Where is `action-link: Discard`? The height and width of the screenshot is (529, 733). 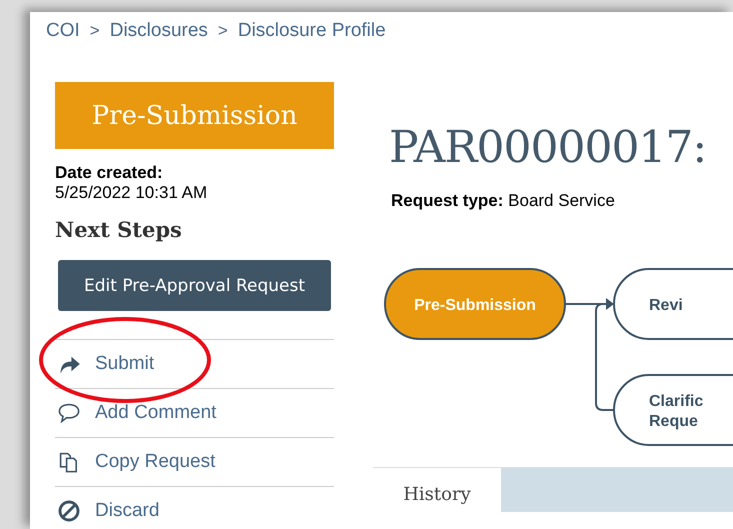 action-link: Discard is located at coordinates (127, 511).